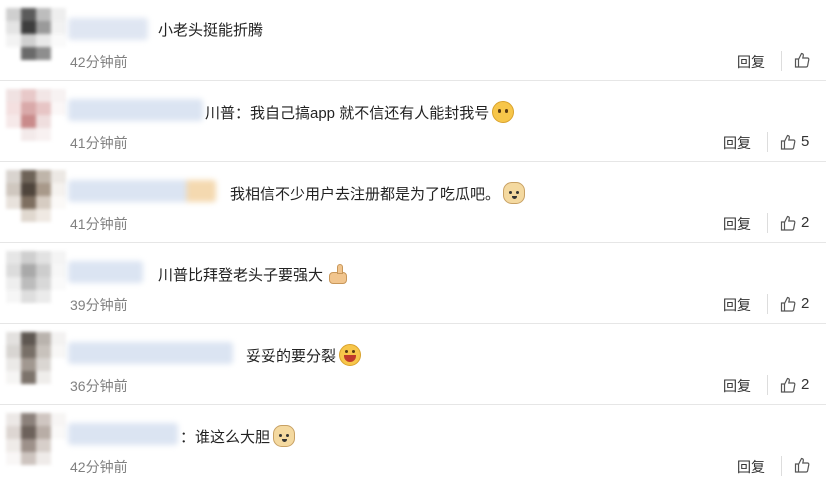 Image resolution: width=826 pixels, height=493 pixels. What do you see at coordinates (350, 355) in the screenshot?
I see `grinning-emoji-icon` at bounding box center [350, 355].